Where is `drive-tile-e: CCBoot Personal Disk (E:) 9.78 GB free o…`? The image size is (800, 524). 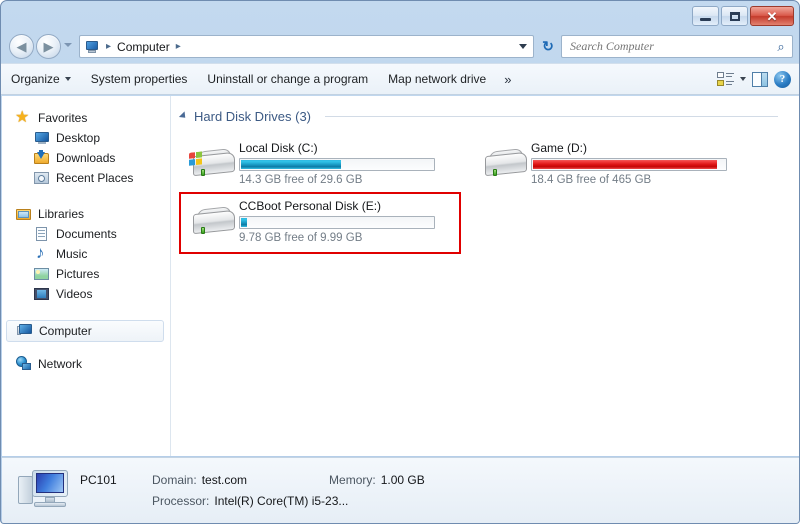
drive-tile-e: CCBoot Personal Disk (E:) 9.78 GB free o… is located at coordinates (315, 223).